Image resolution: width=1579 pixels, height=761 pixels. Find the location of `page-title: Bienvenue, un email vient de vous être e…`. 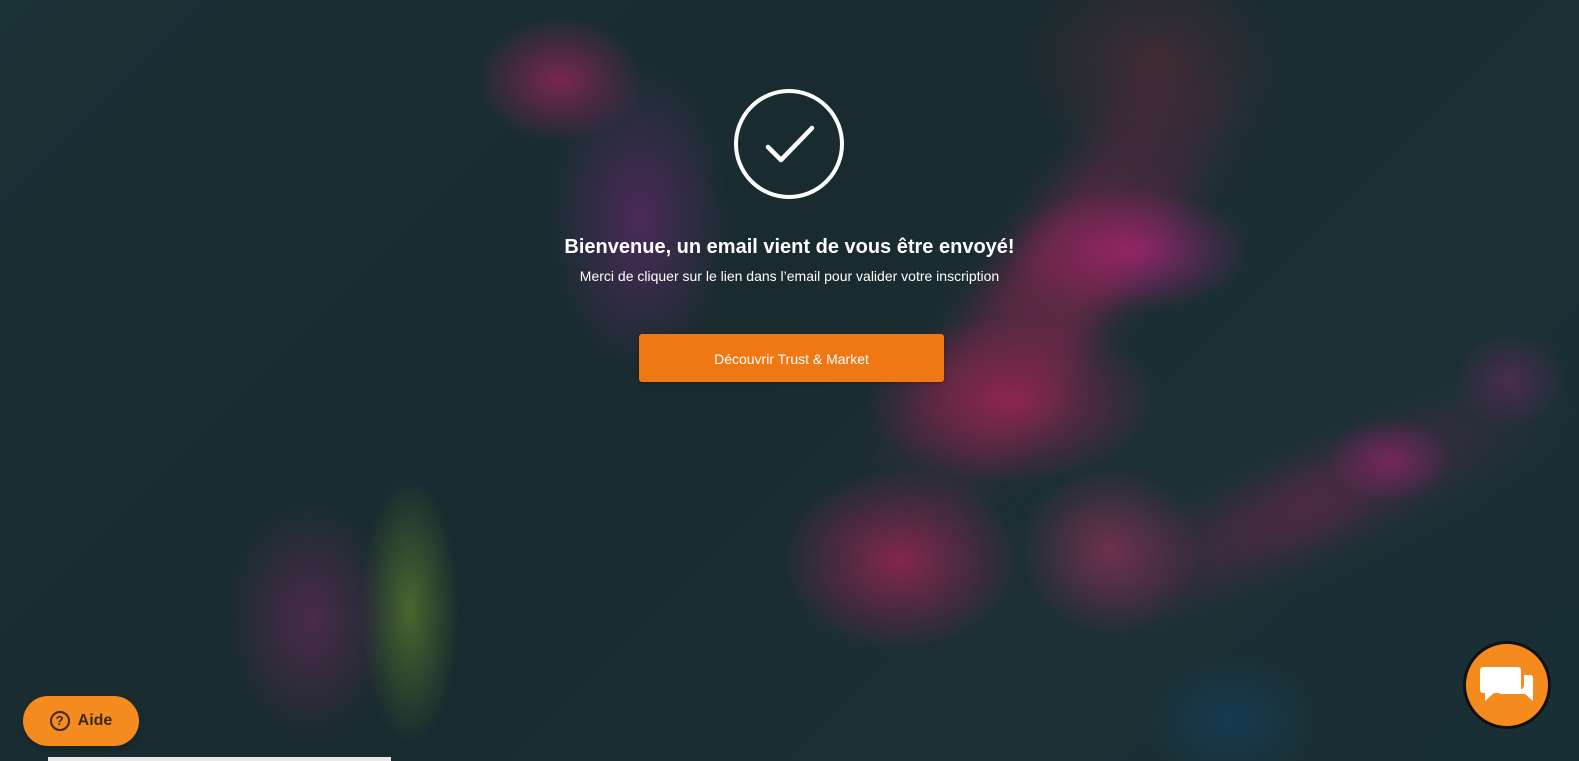

page-title: Bienvenue, un email vient de vous être e… is located at coordinates (789, 247).